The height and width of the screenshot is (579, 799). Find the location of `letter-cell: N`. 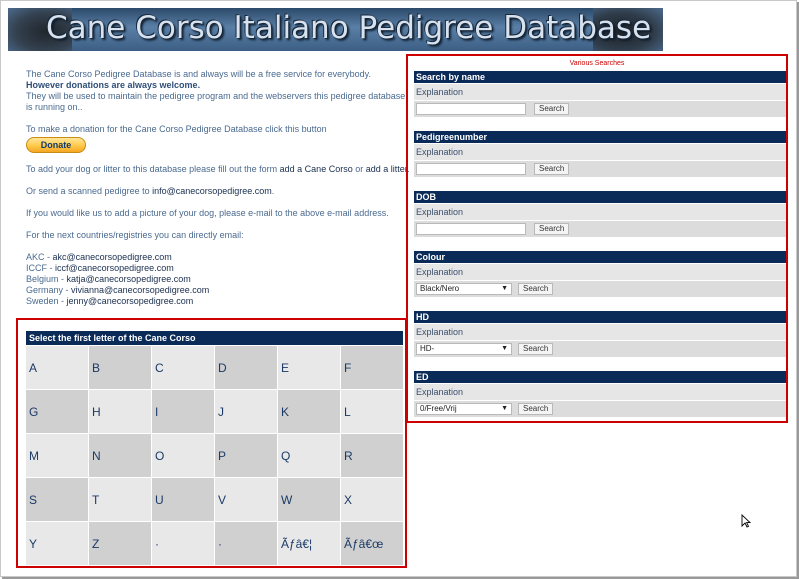

letter-cell: N is located at coordinates (120, 455).